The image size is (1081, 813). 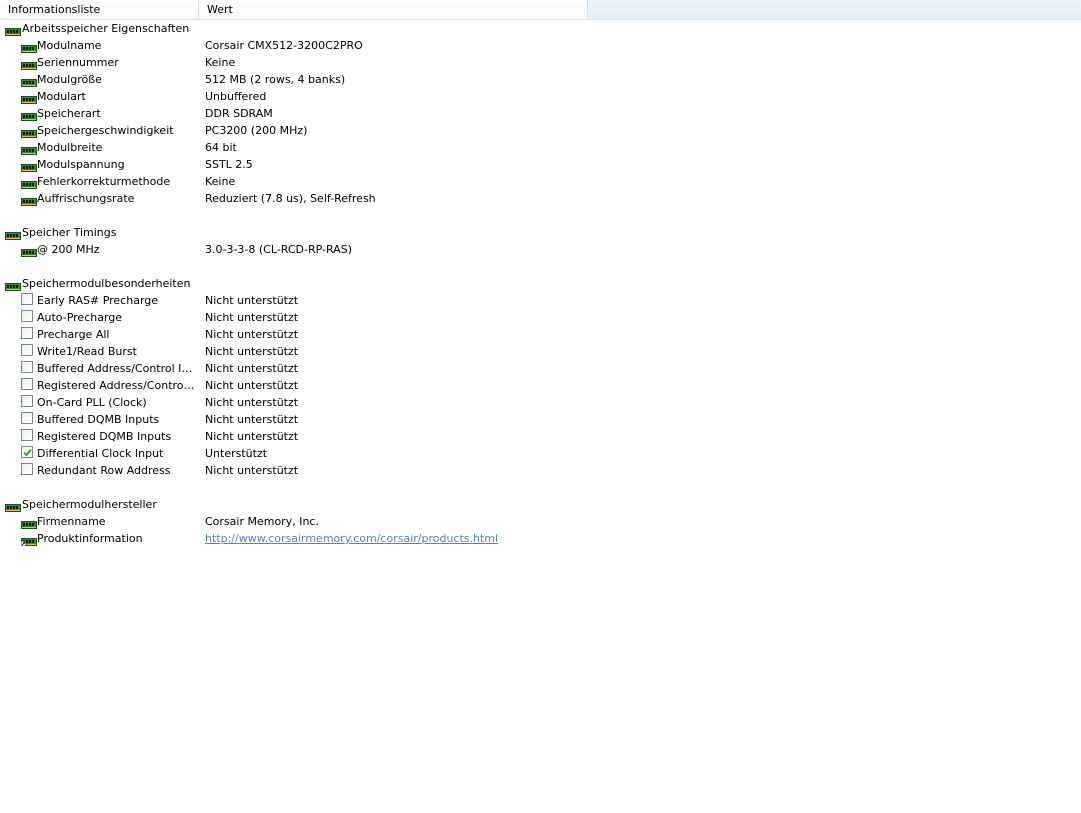 I want to click on item-label: @ 200 MHz, so click(x=68, y=249).